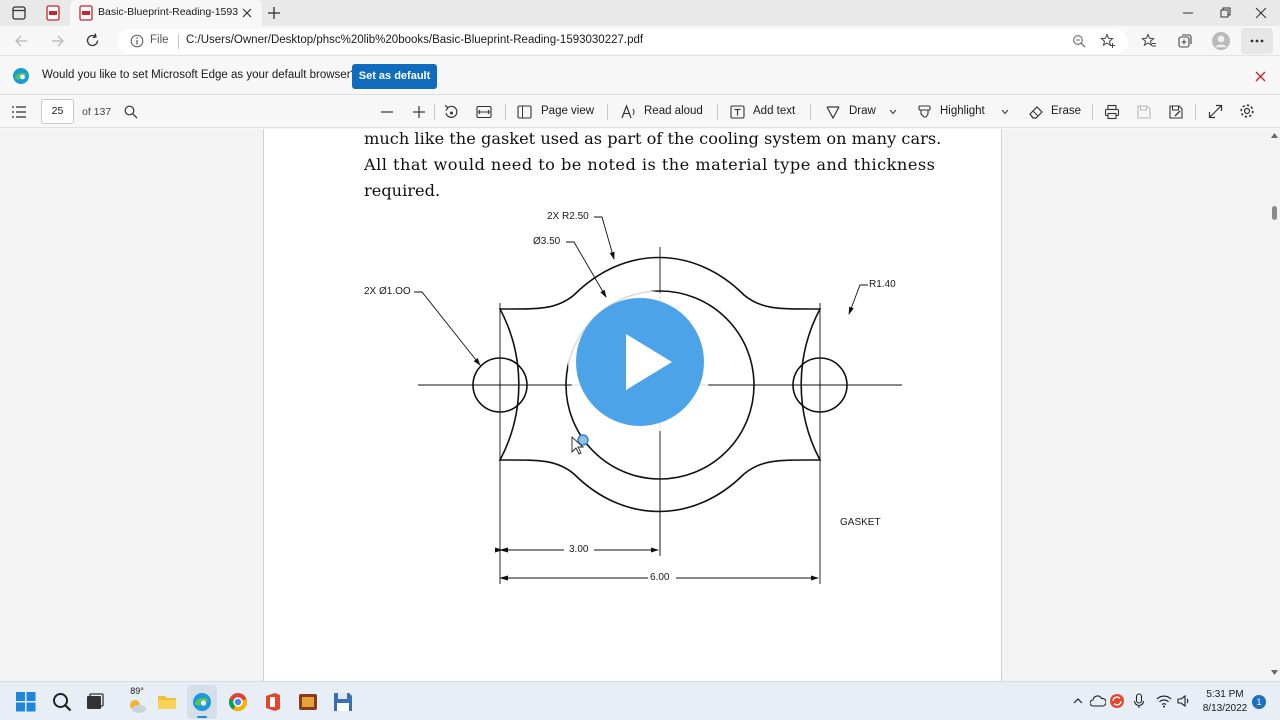 The width and height of the screenshot is (1280, 720). Describe the element at coordinates (167, 702) in the screenshot. I see `file-explorer-icon` at that location.